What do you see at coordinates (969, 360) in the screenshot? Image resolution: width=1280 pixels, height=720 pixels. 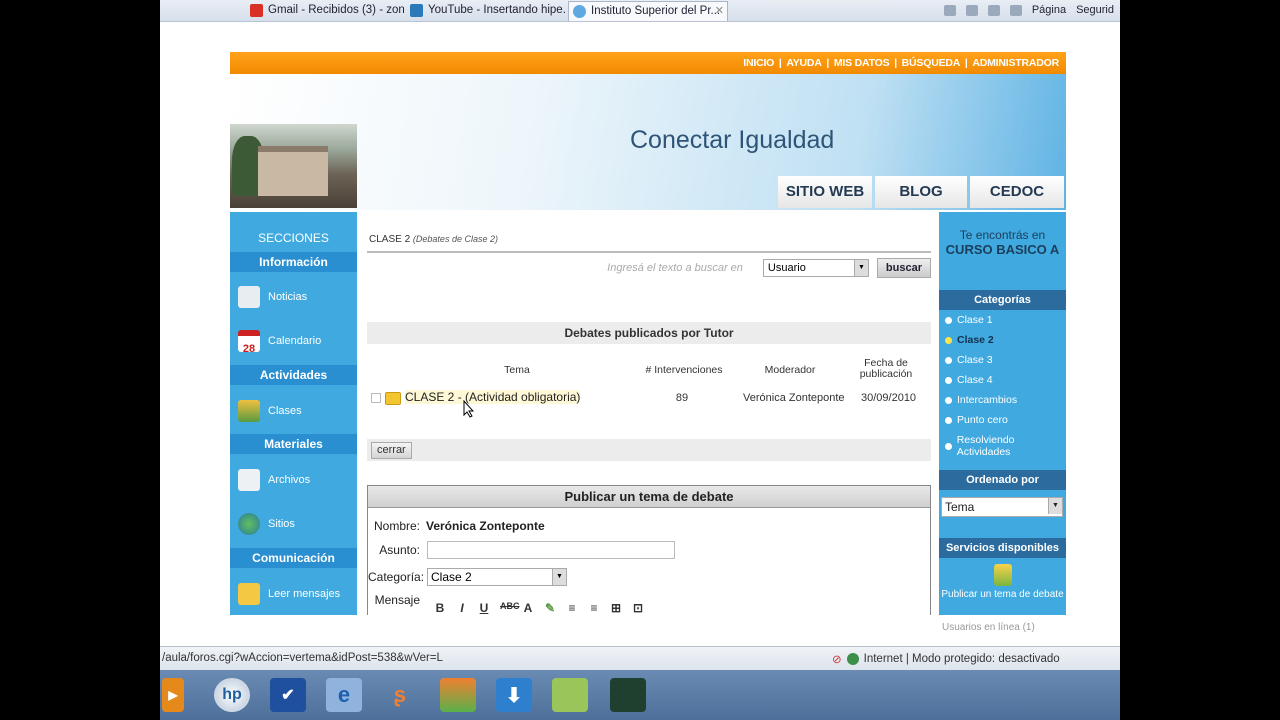 I see `category-clase-3: Clase 3` at bounding box center [969, 360].